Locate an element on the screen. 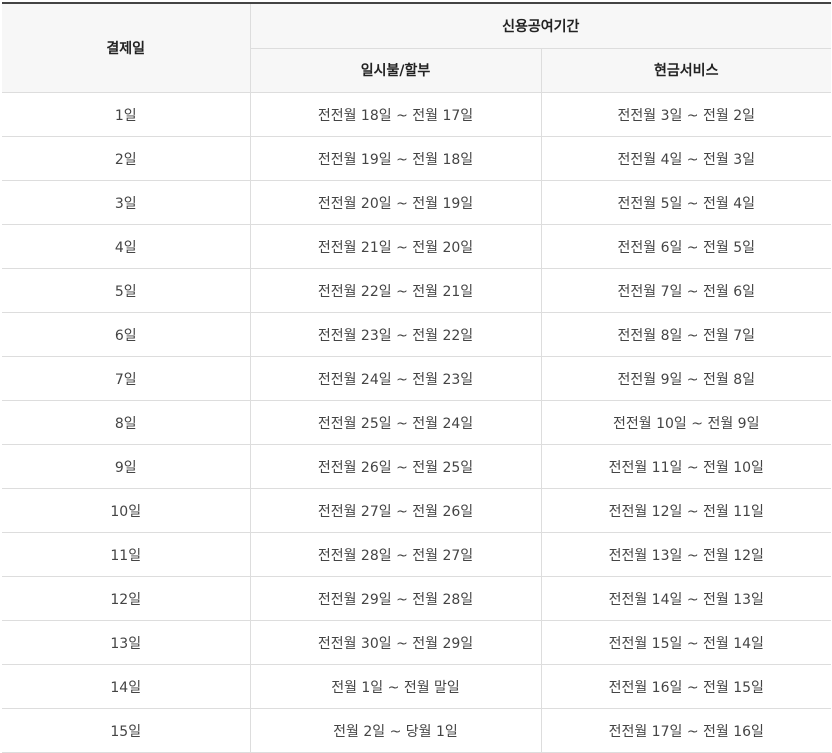 The height and width of the screenshot is (753, 832). table-row: 15일 전월 2일 ~ 당월 1일 전전월 17일 ~ 전월 16일 is located at coordinates (416, 730).